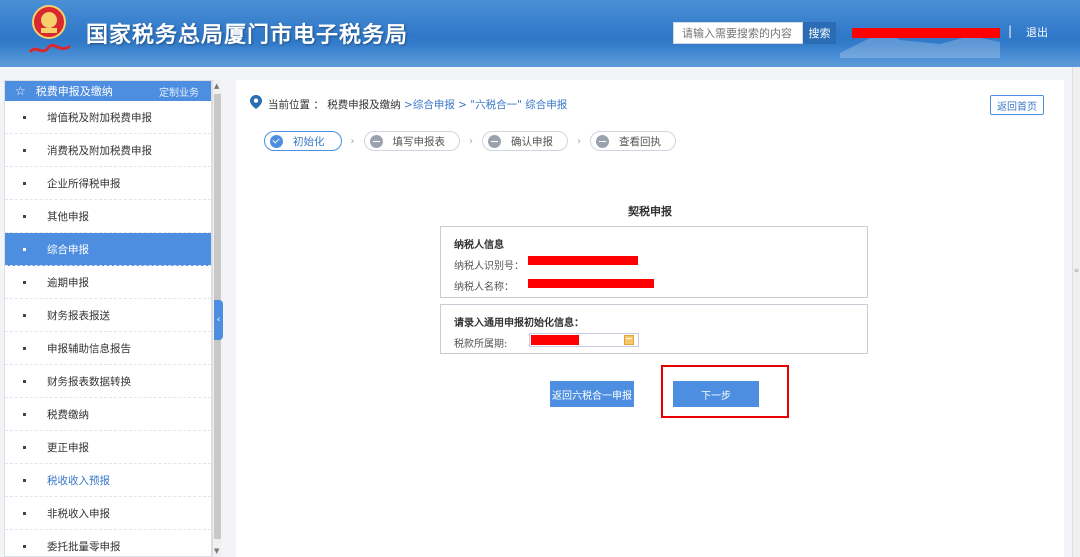 Image resolution: width=1080 pixels, height=557 pixels. What do you see at coordinates (555, 340) in the screenshot?
I see `period-value-redacted` at bounding box center [555, 340].